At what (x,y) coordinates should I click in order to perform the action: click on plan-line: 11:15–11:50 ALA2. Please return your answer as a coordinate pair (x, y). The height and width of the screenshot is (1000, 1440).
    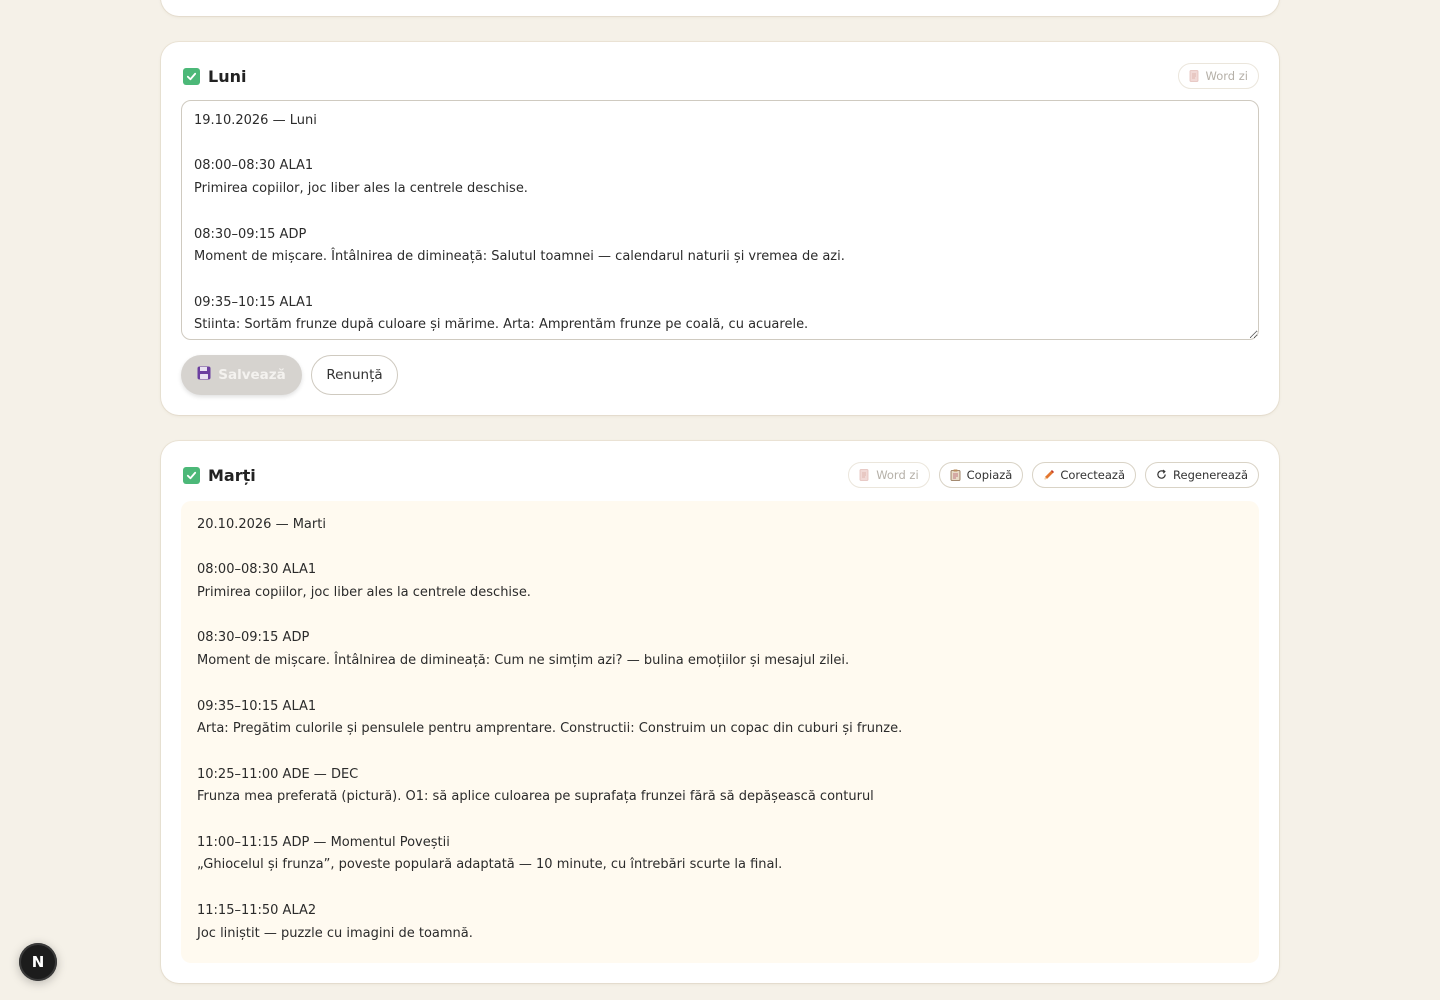
    Looking at the image, I should click on (257, 910).